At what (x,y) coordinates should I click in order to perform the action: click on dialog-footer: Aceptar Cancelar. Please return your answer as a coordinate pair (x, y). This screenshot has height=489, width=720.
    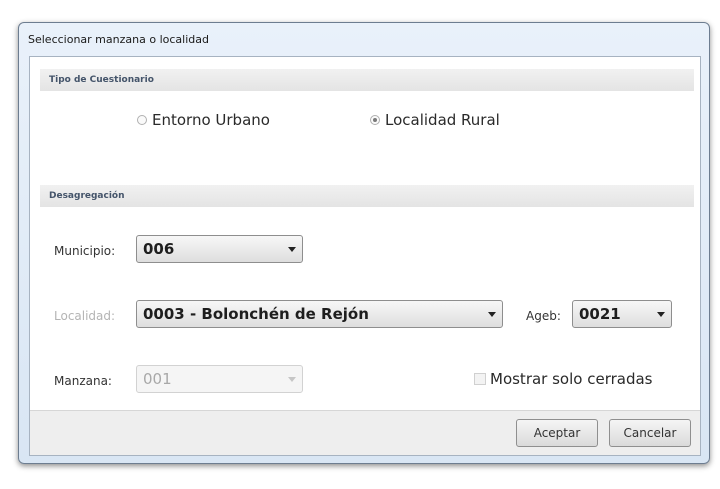
    Looking at the image, I should click on (365, 432).